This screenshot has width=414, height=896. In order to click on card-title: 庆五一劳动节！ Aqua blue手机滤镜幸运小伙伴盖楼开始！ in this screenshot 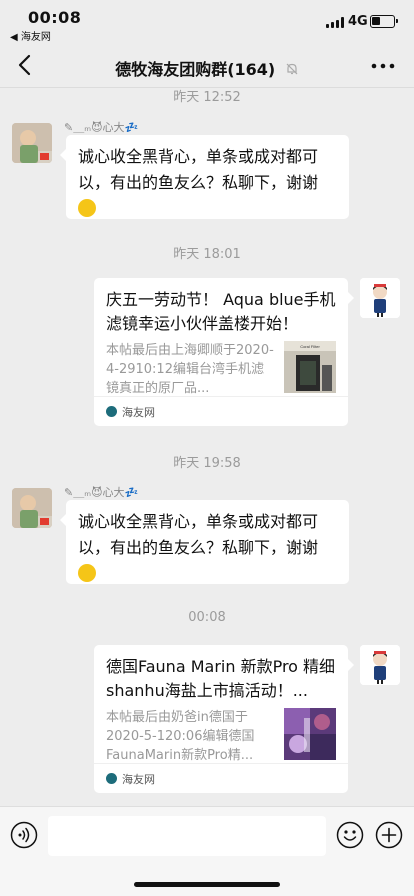, I will do `click(221, 311)`.